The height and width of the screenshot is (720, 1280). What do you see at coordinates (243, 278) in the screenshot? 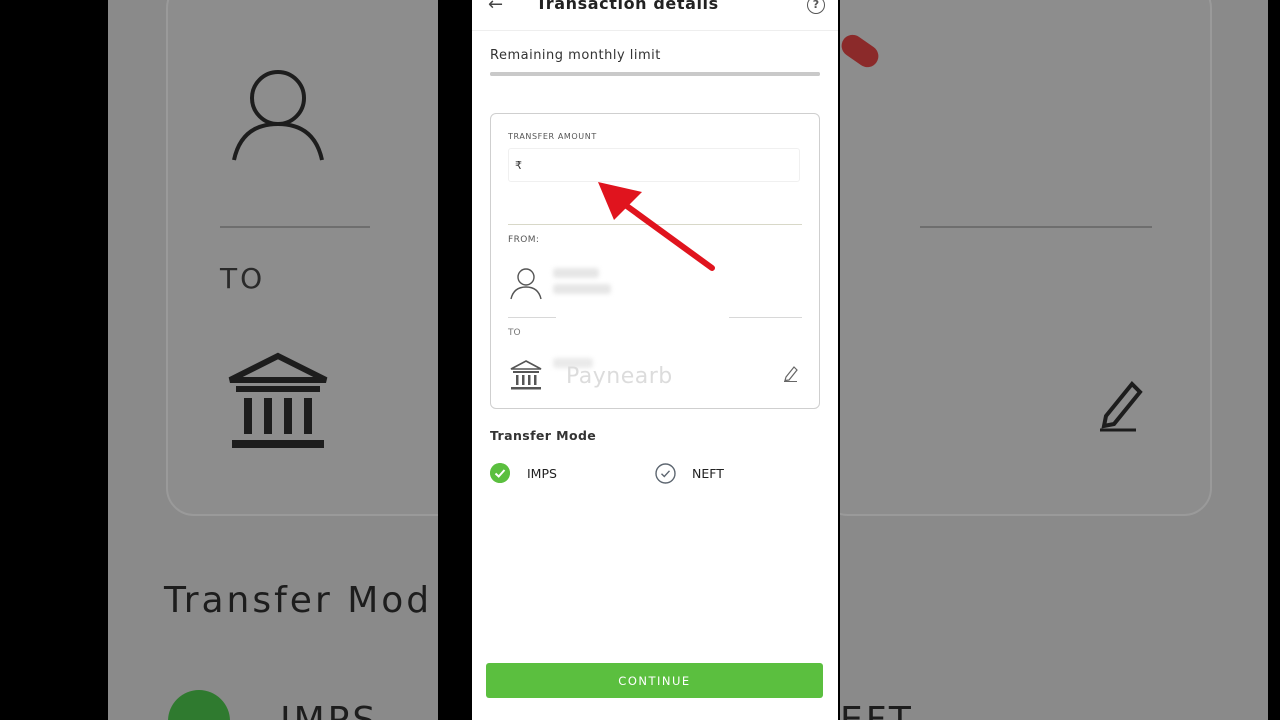
I see `to-label-blurred: TO` at bounding box center [243, 278].